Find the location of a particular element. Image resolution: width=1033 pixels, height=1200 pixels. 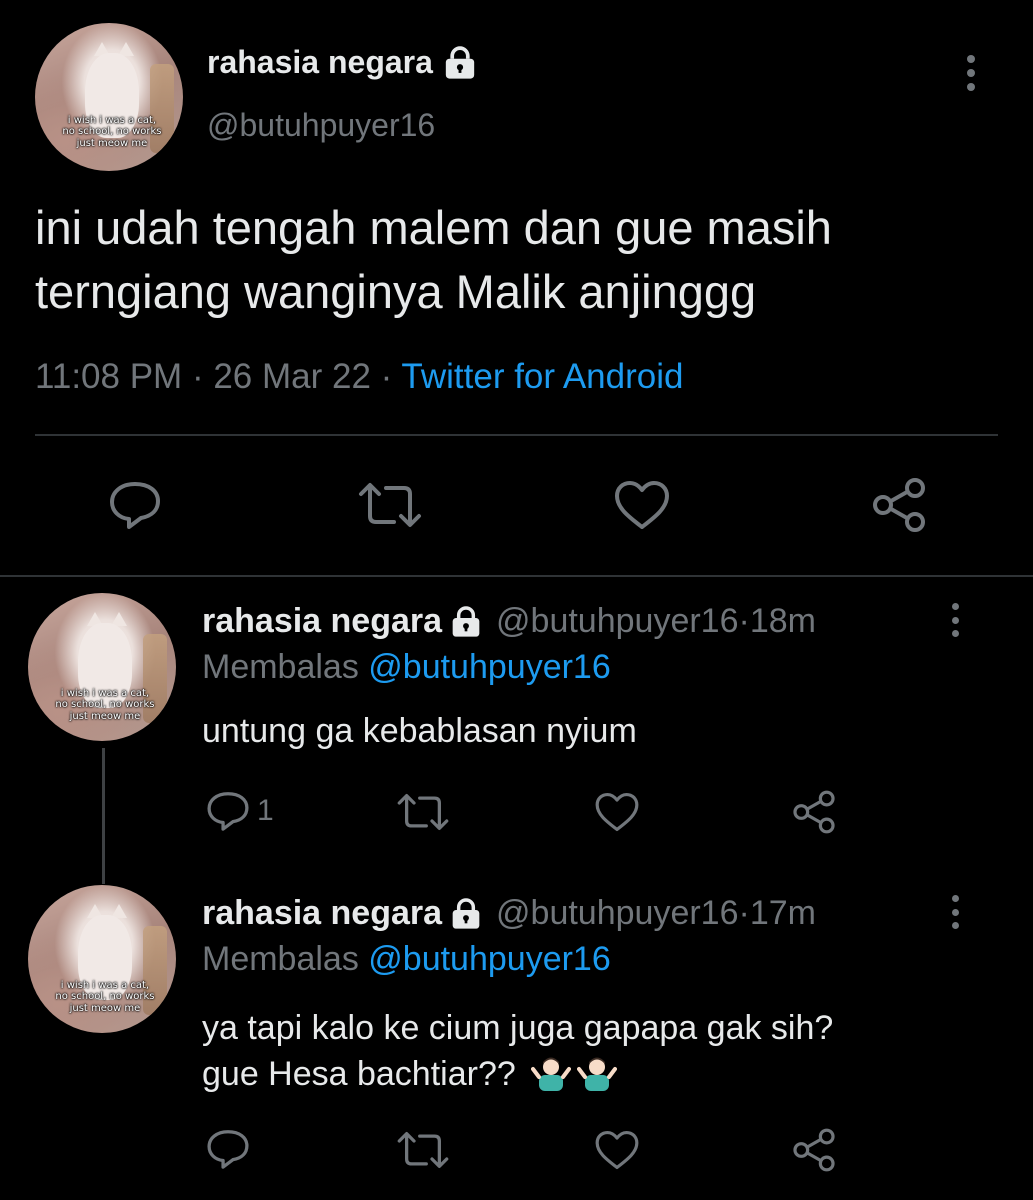

reply-header: rahasia negara @butuhpuyer16 · 18m is located at coordinates (509, 621).